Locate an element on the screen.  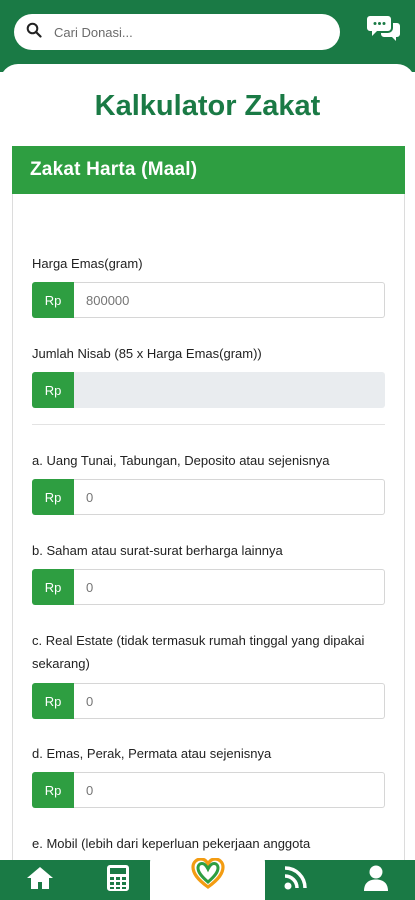
nisab-group: Rp is located at coordinates (208, 390).